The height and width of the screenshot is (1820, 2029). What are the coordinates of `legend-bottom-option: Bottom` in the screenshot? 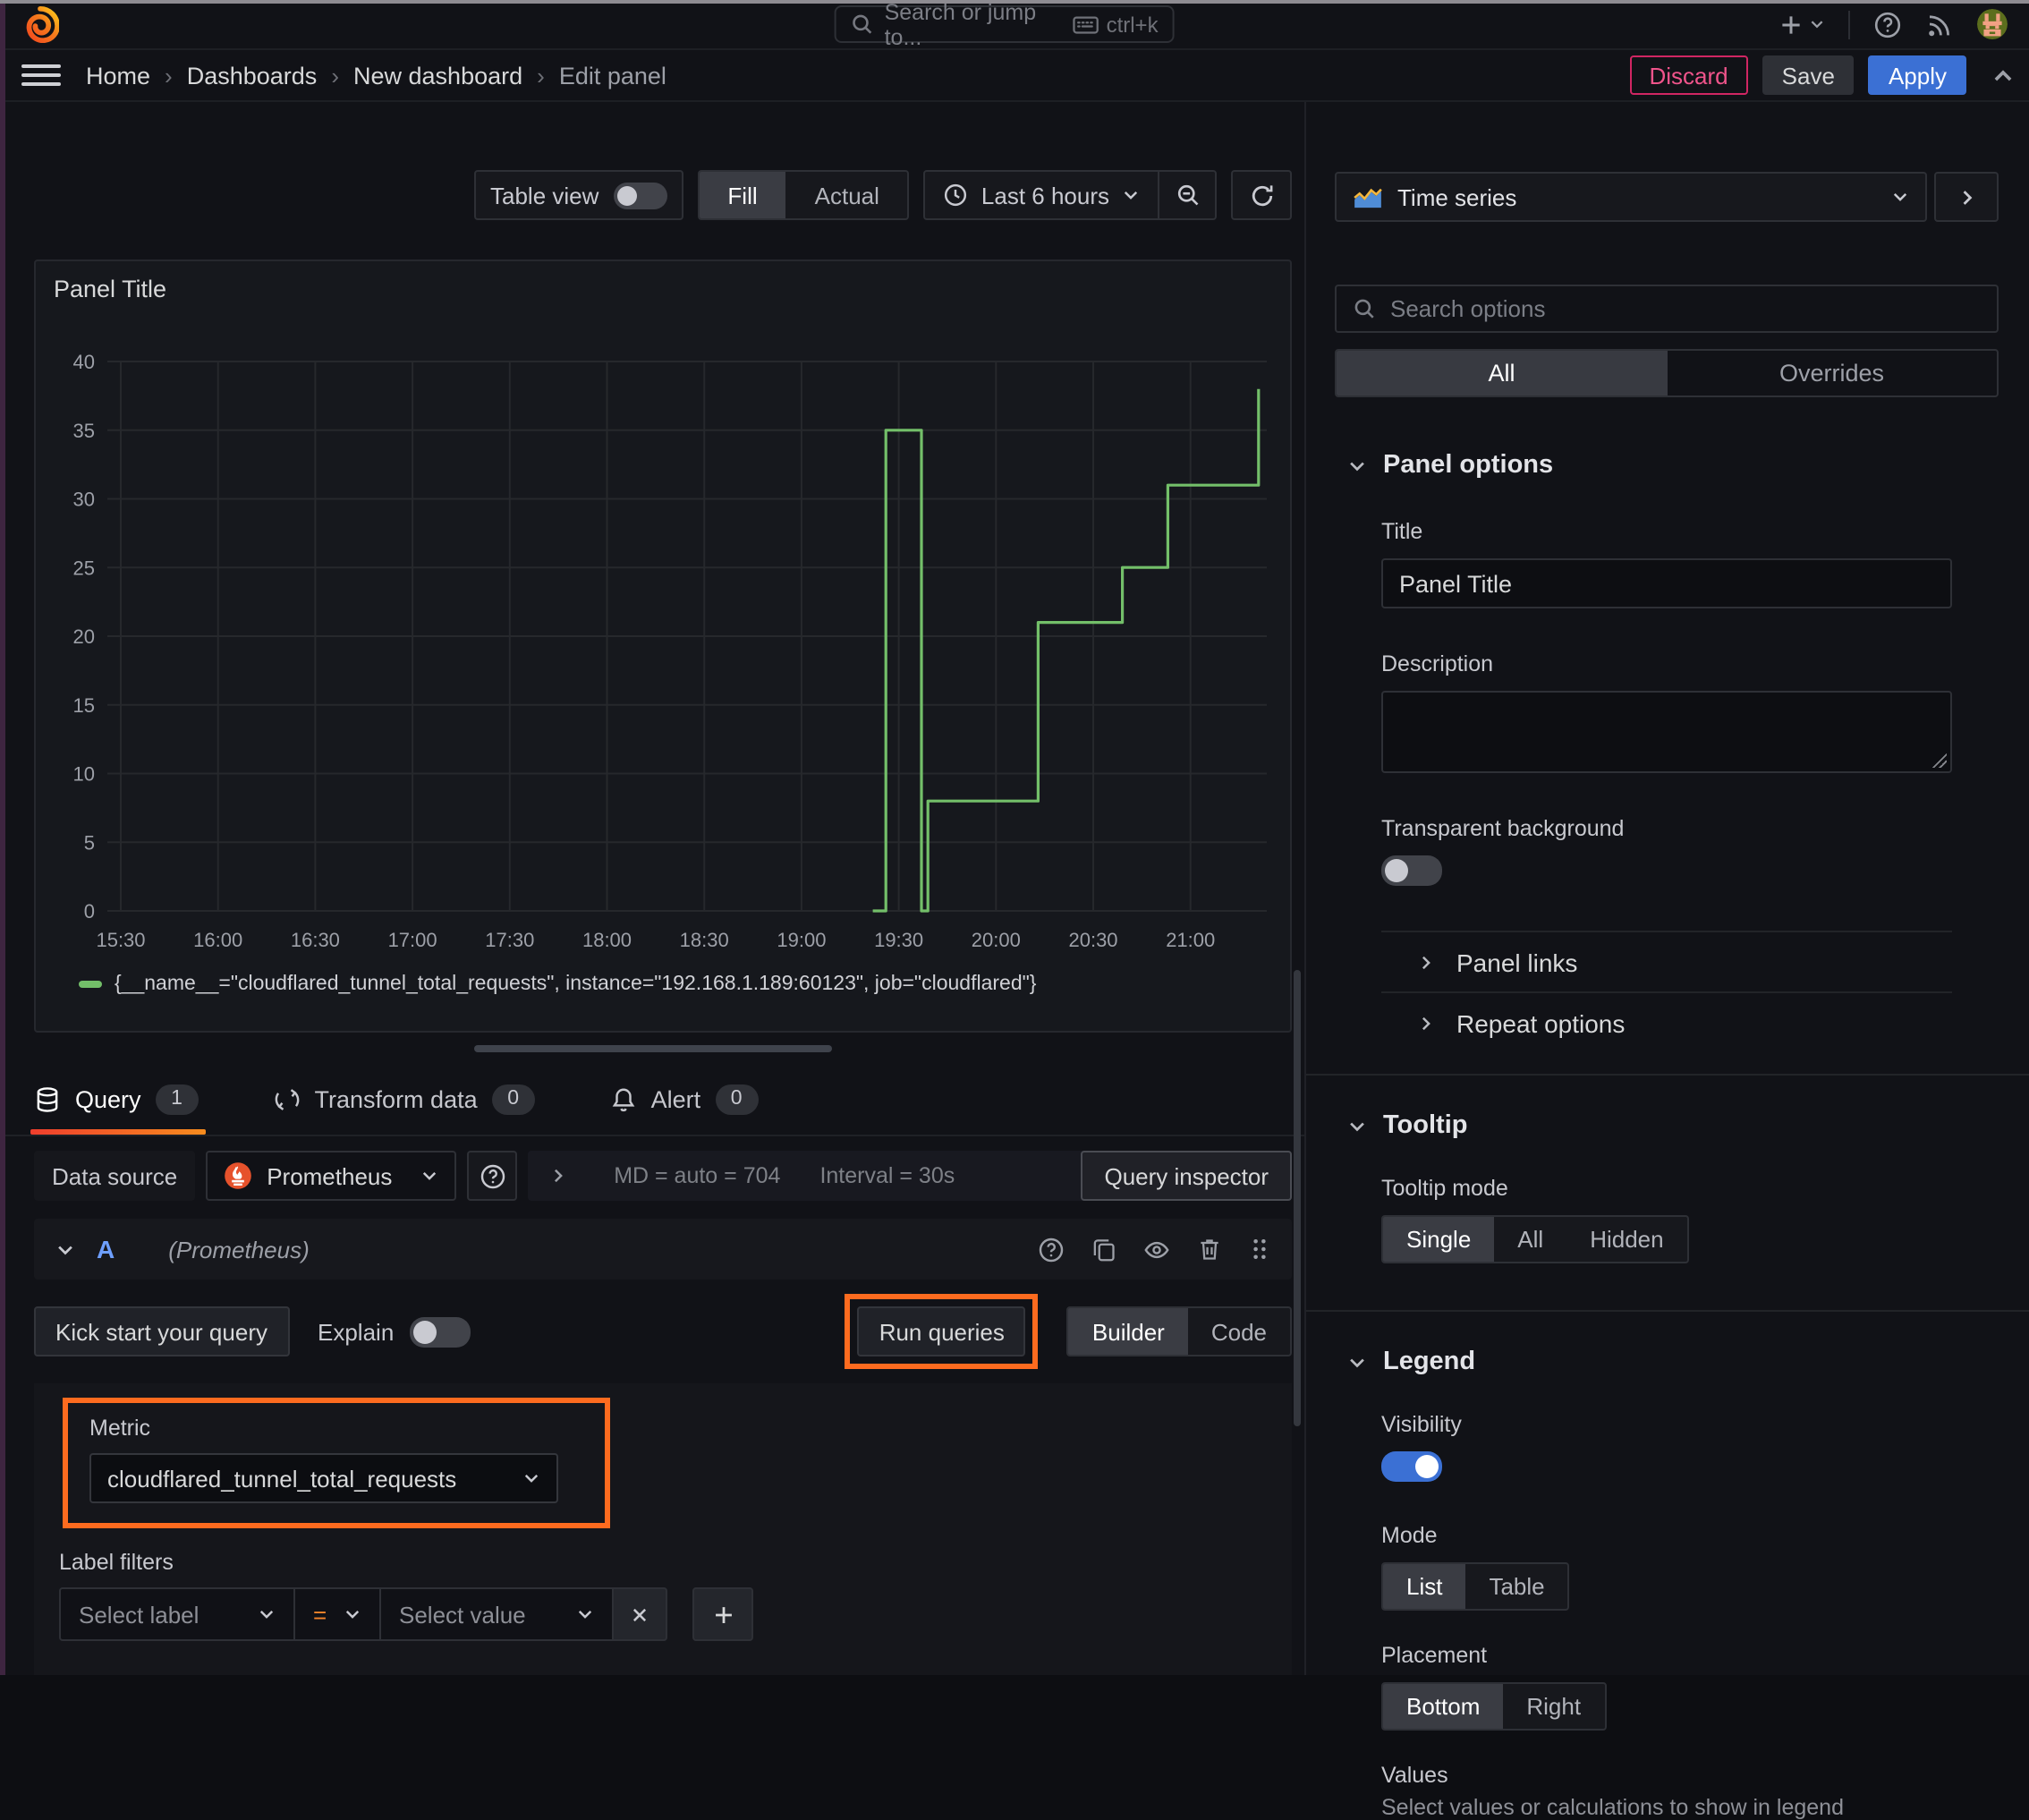 It's located at (1443, 1706).